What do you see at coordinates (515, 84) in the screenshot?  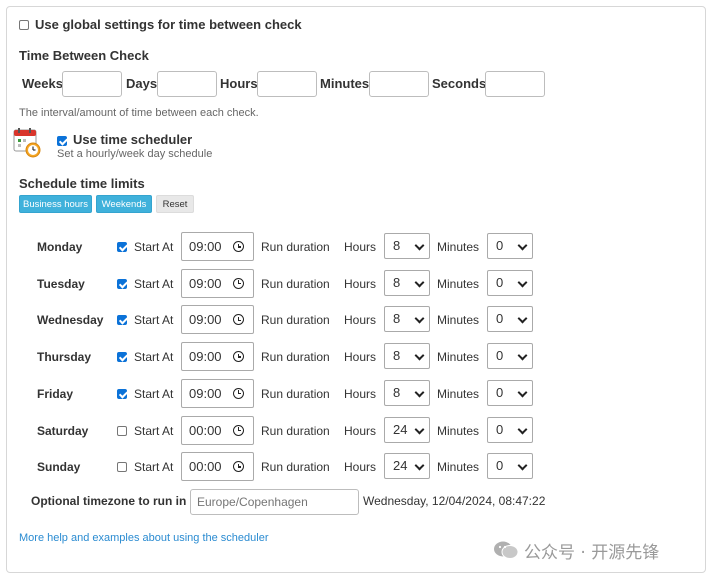 I see `seconds-input` at bounding box center [515, 84].